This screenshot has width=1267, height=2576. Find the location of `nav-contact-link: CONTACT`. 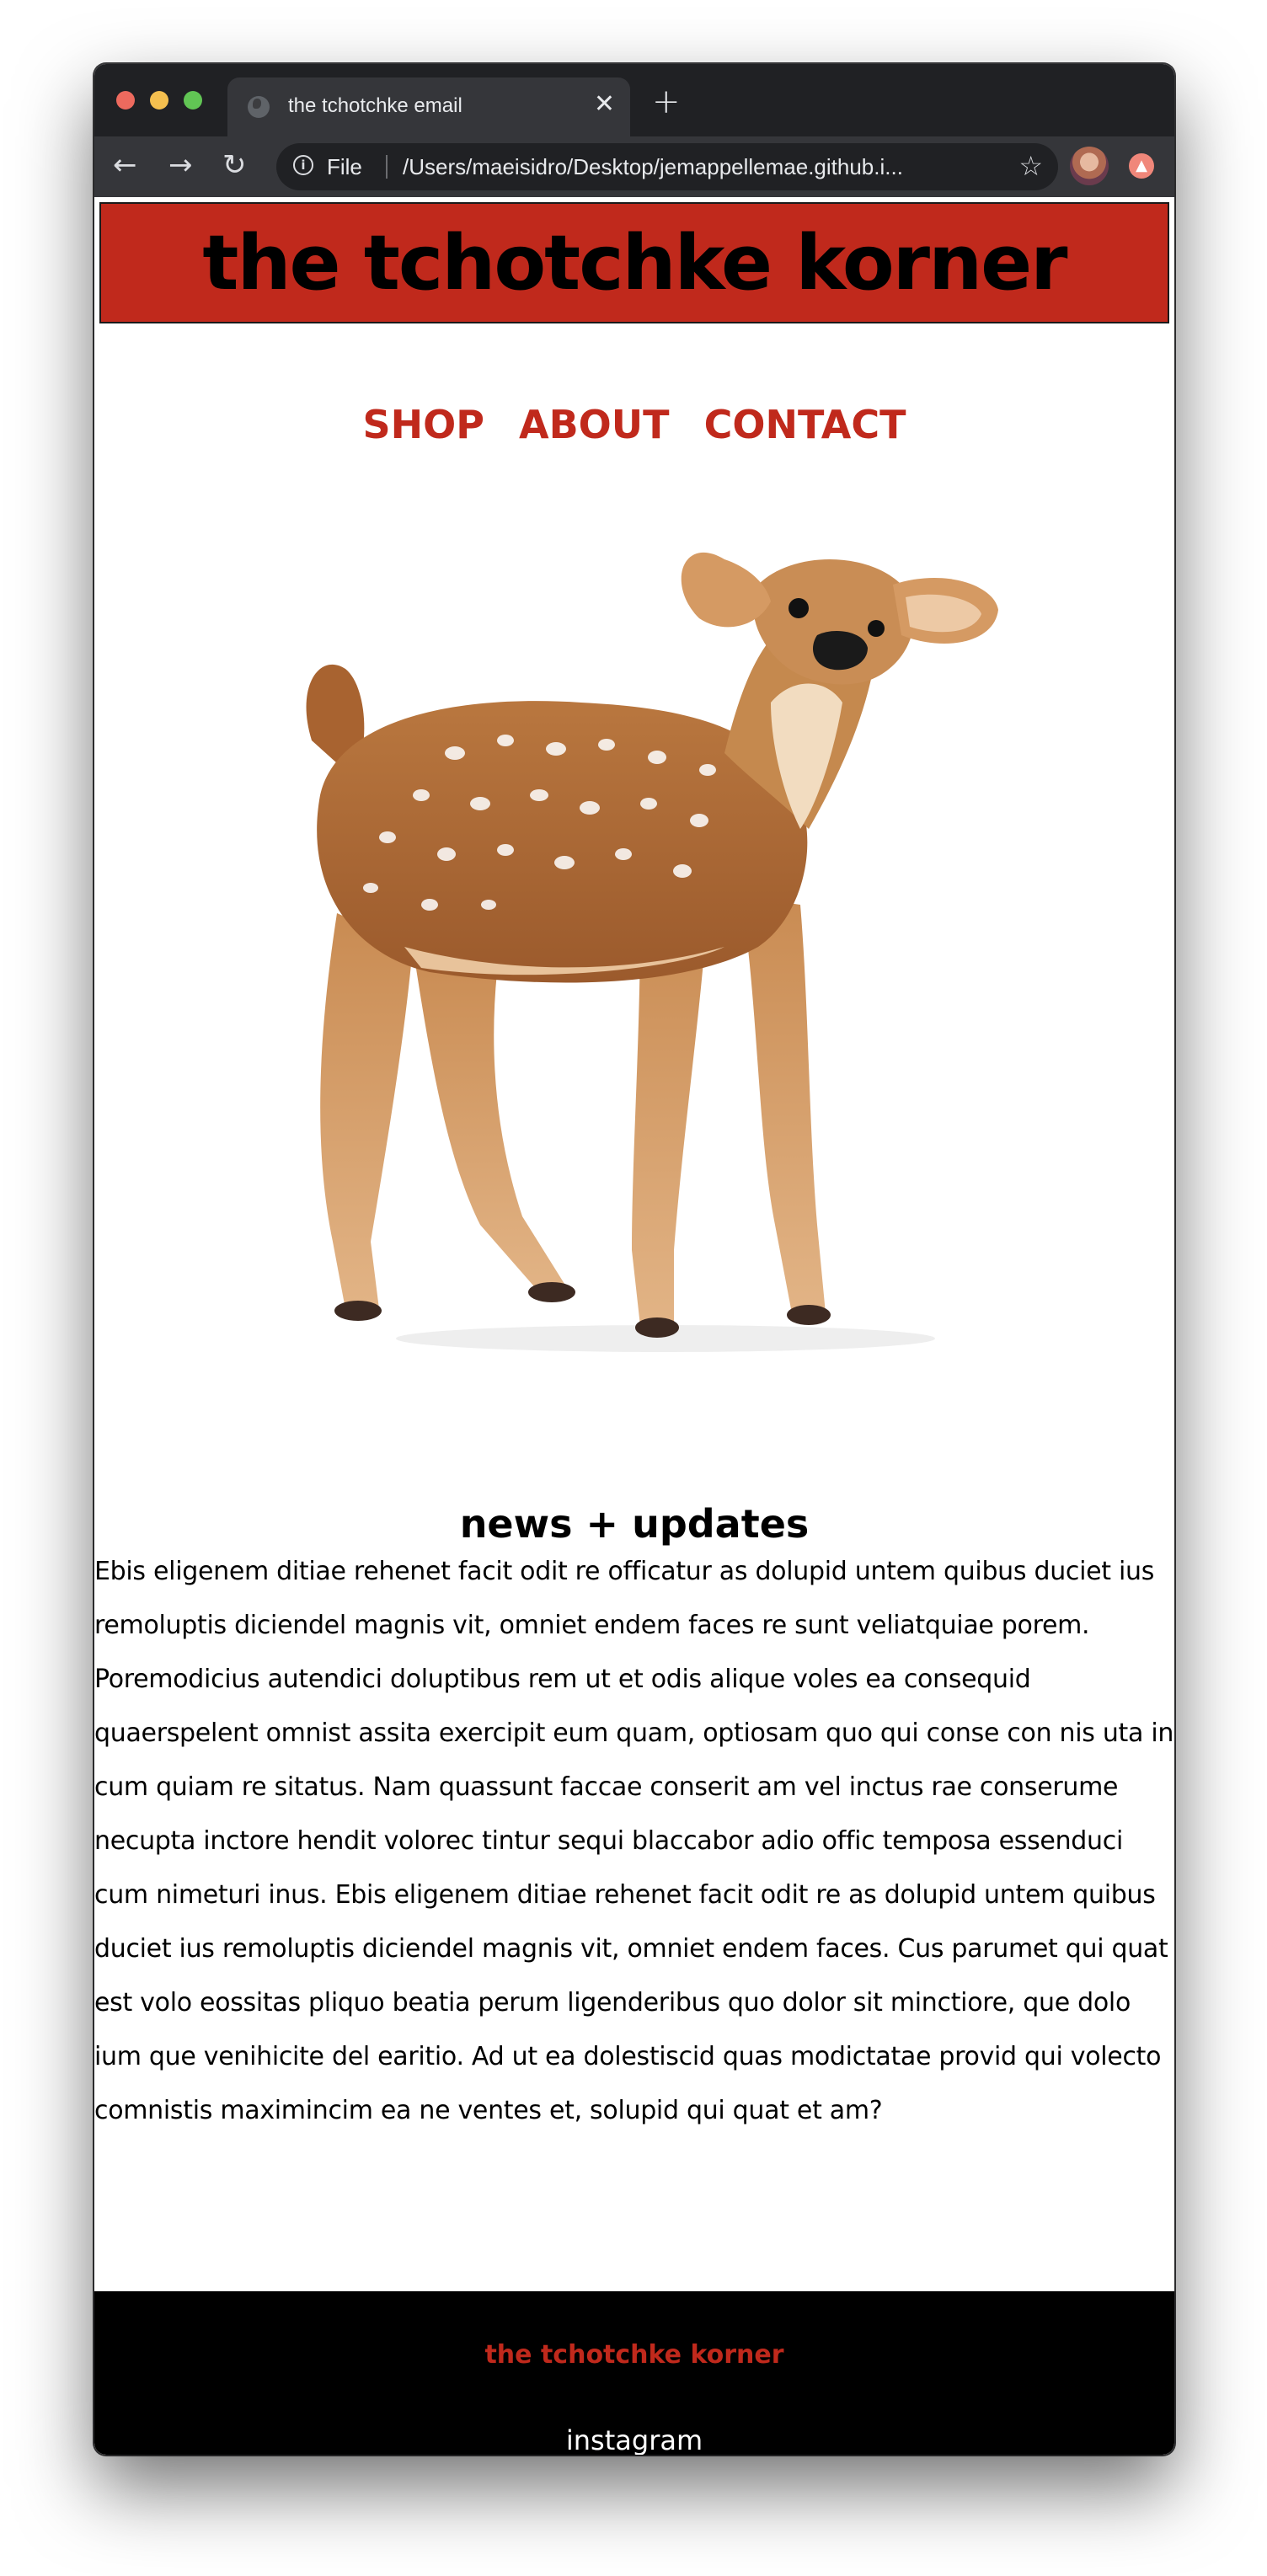

nav-contact-link: CONTACT is located at coordinates (805, 424).